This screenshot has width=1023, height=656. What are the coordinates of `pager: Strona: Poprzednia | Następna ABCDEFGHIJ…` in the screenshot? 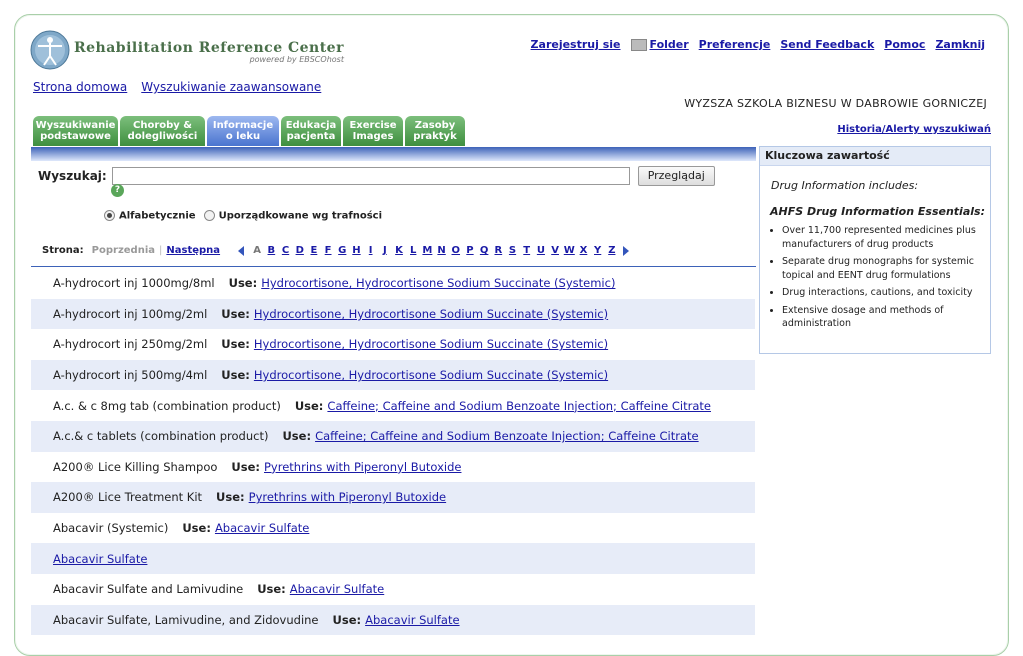 It's located at (335, 250).